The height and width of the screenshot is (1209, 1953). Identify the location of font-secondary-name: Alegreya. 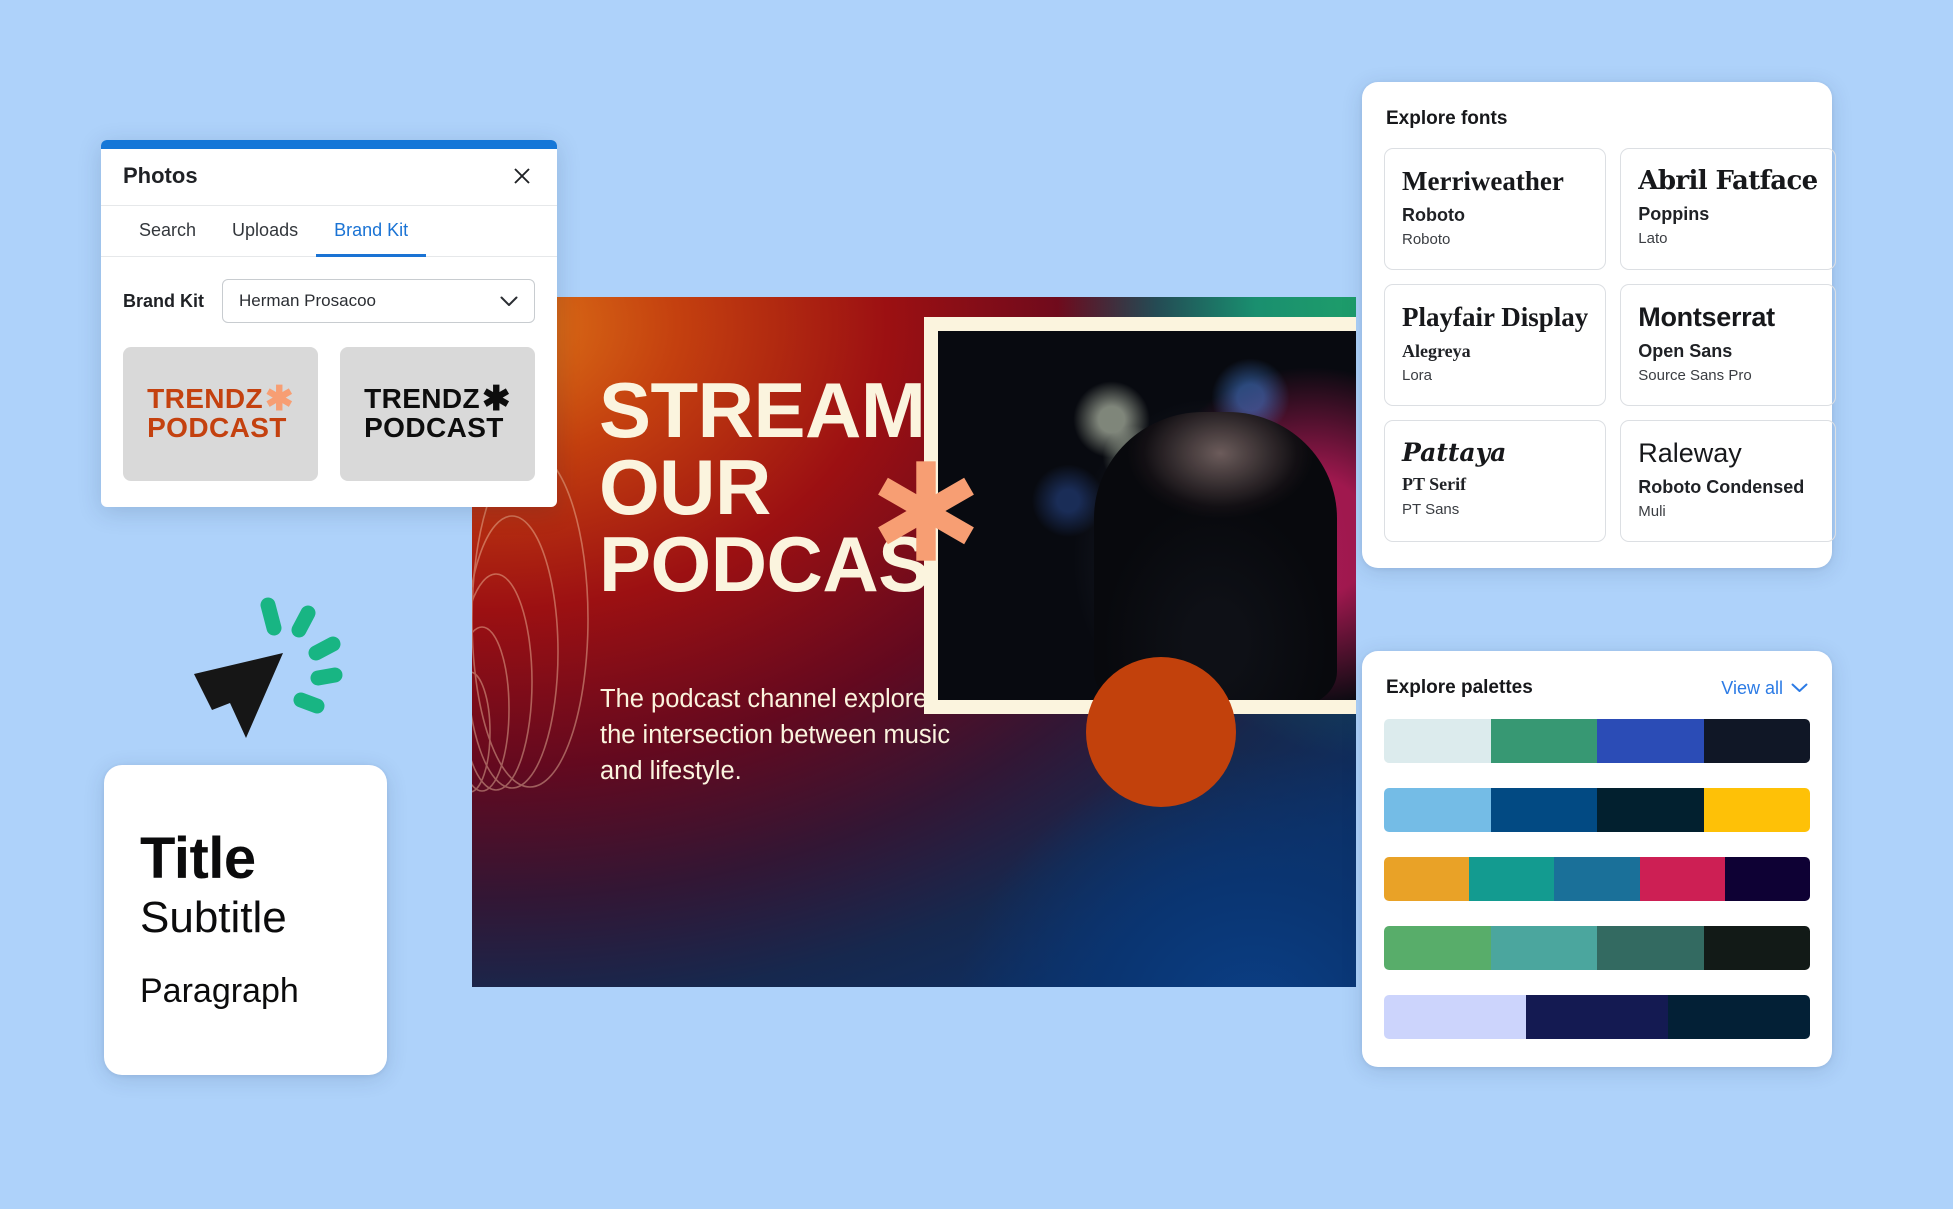
(1436, 350).